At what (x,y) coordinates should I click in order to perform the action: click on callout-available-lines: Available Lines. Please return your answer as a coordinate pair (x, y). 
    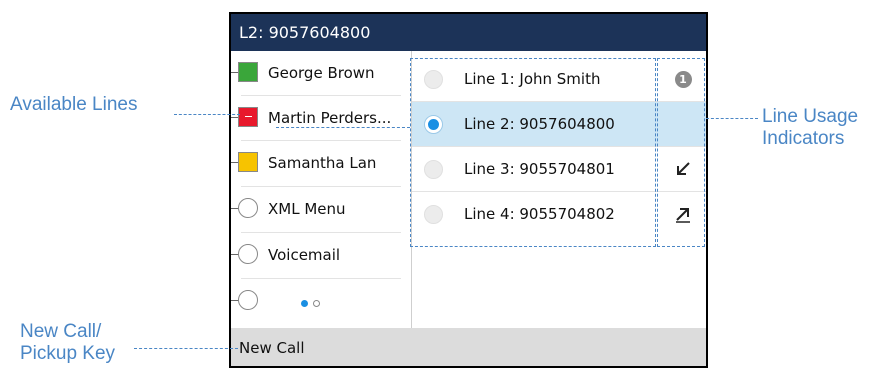
    Looking at the image, I should click on (74, 104).